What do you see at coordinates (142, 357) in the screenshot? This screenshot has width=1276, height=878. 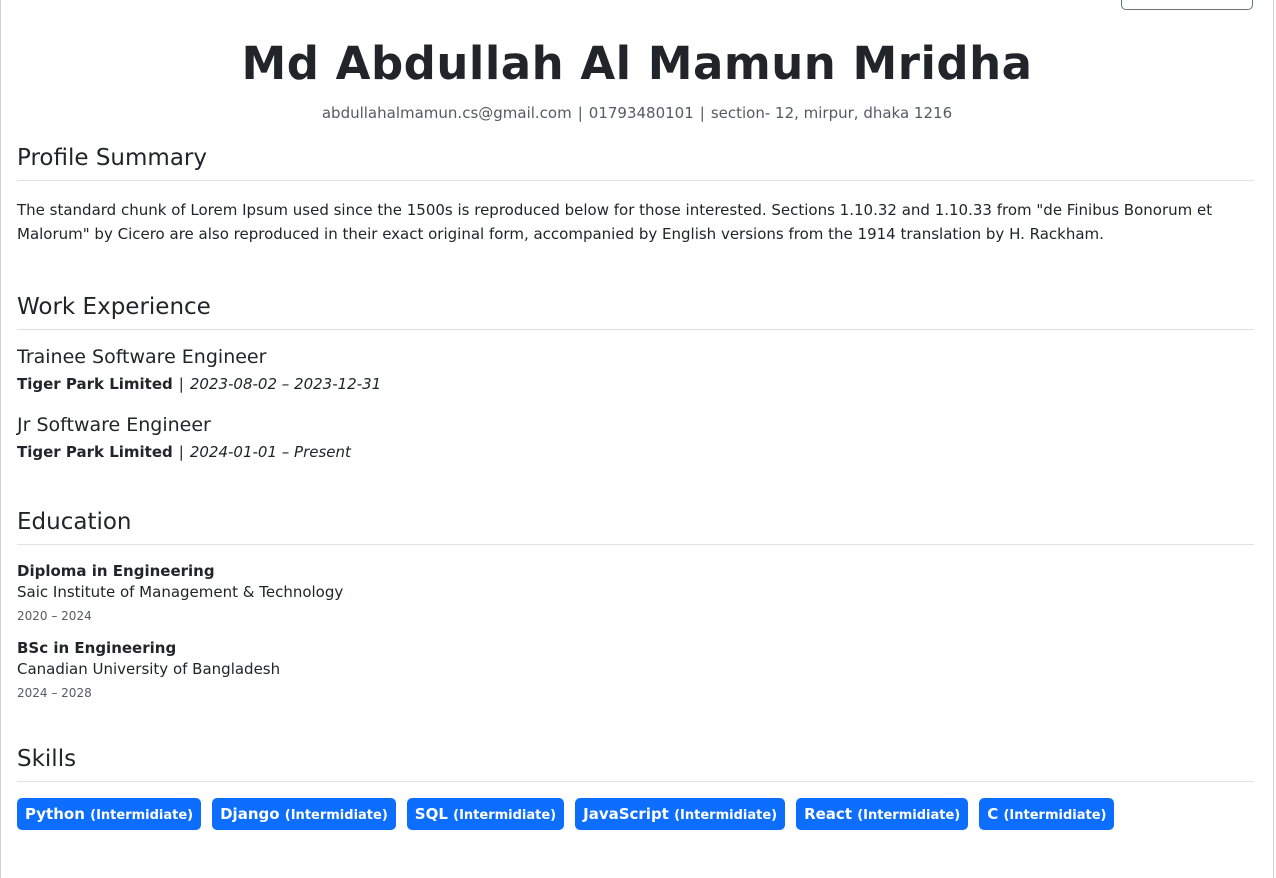 I see `job-title: Trainee Software Engineer` at bounding box center [142, 357].